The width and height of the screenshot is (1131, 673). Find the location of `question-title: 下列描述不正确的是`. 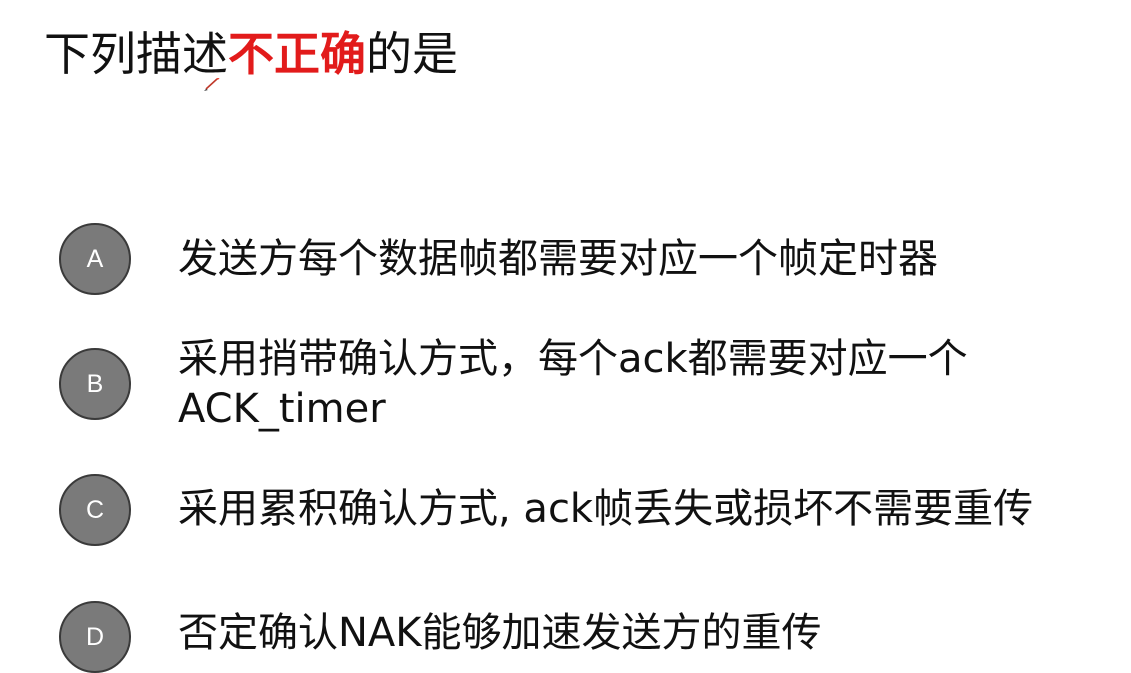

question-title: 下列描述不正确的是 is located at coordinates (251, 54).